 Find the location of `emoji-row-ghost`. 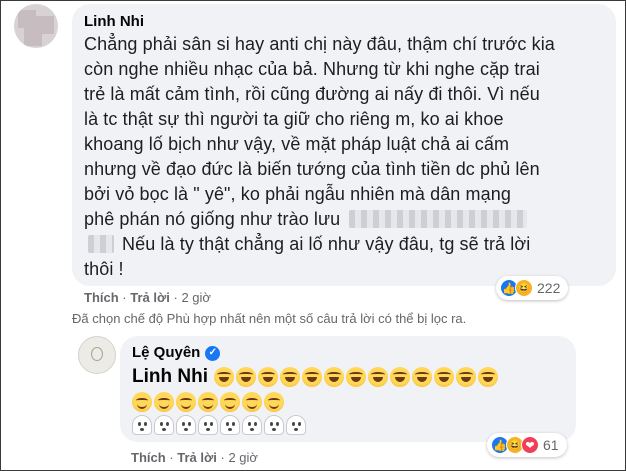

emoji-row-ghost is located at coordinates (348, 425).